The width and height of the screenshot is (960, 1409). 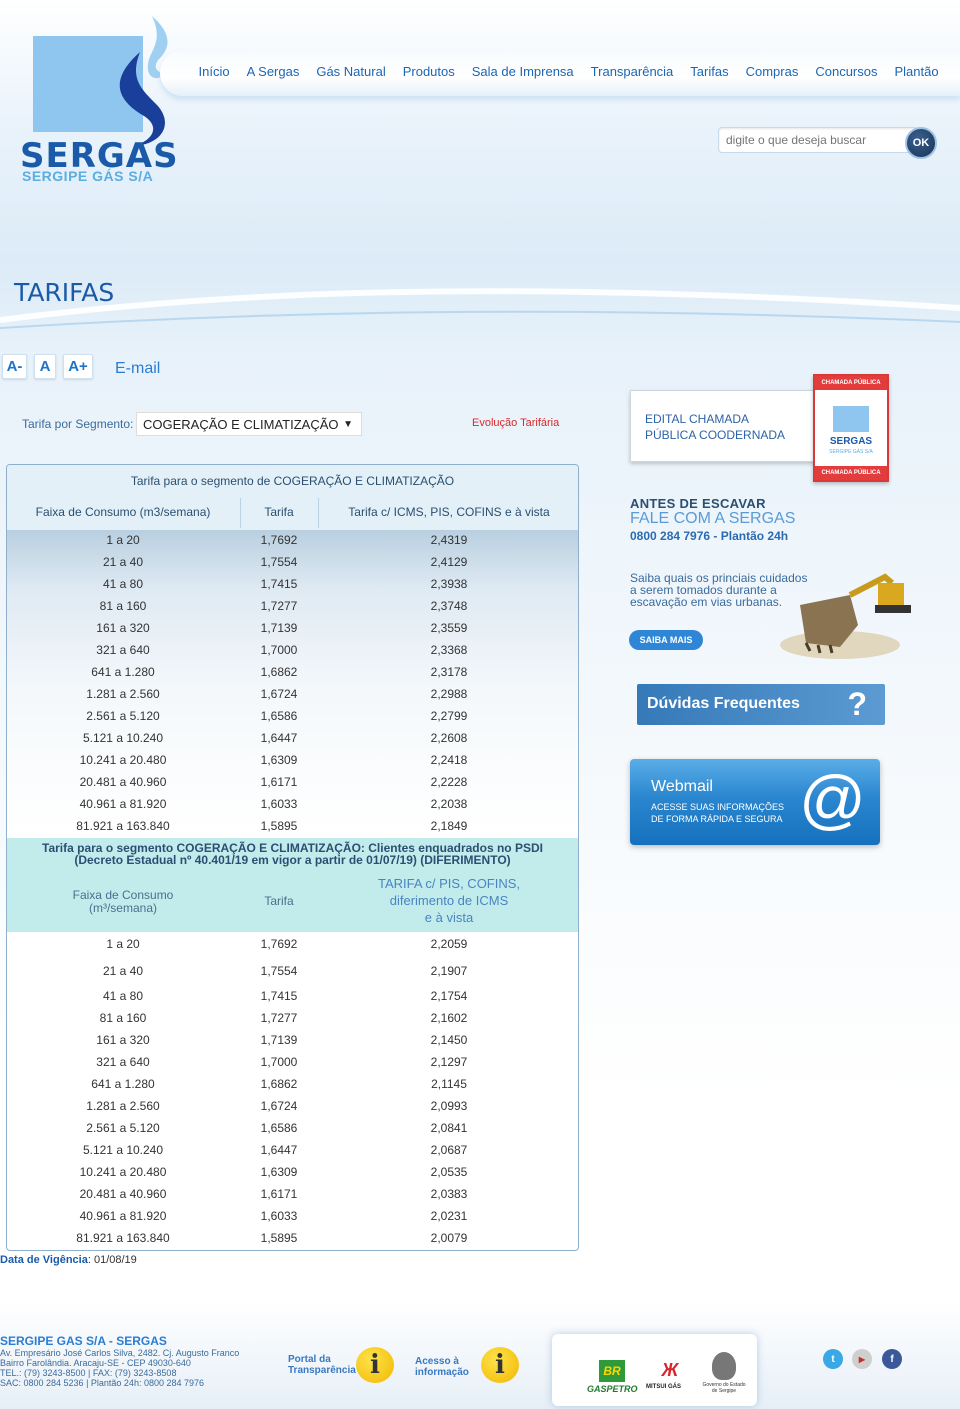 I want to click on cell-tarifa-impostos: 2,4129, so click(x=449, y=562).